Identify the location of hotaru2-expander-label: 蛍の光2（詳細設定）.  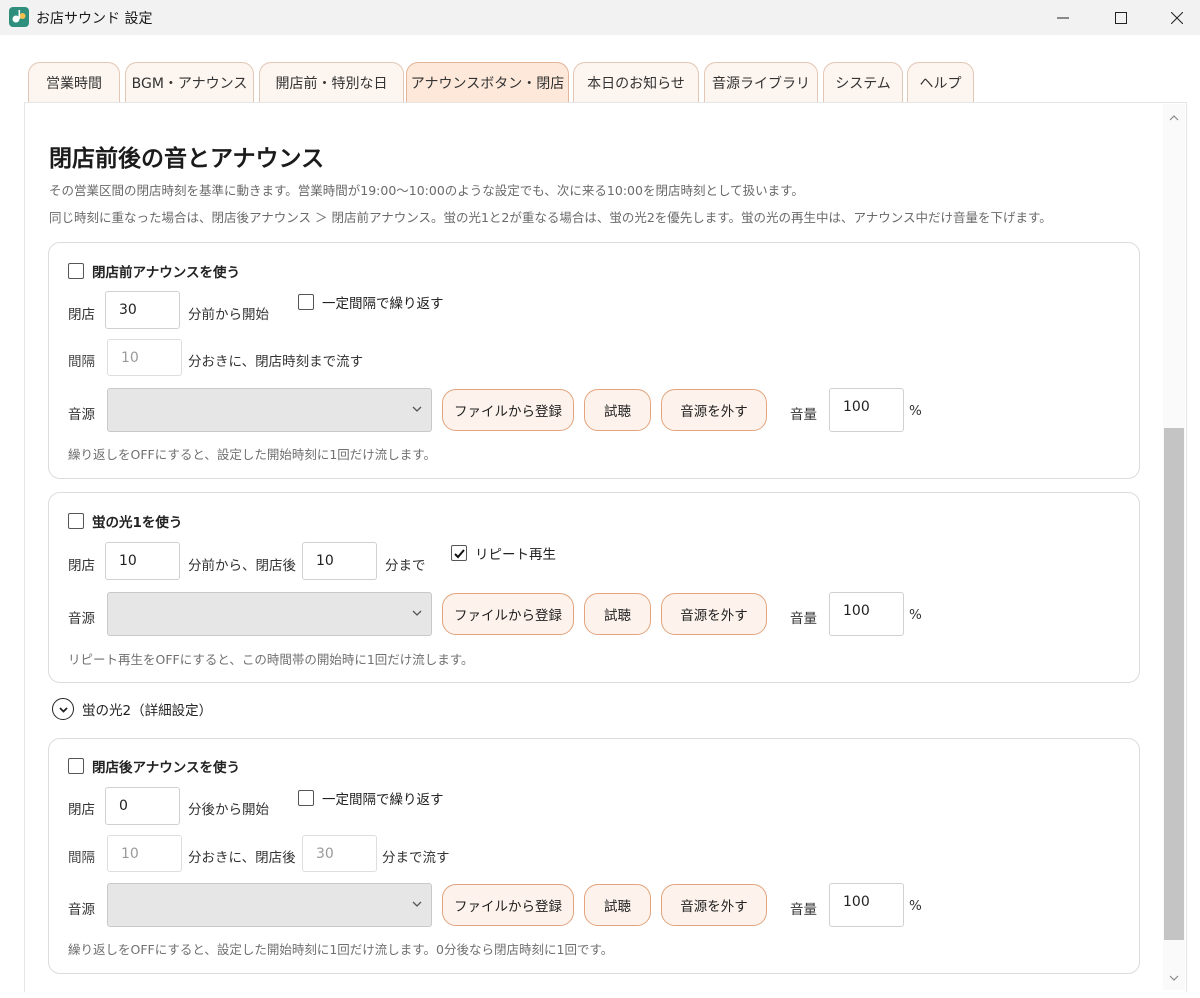
(147, 711).